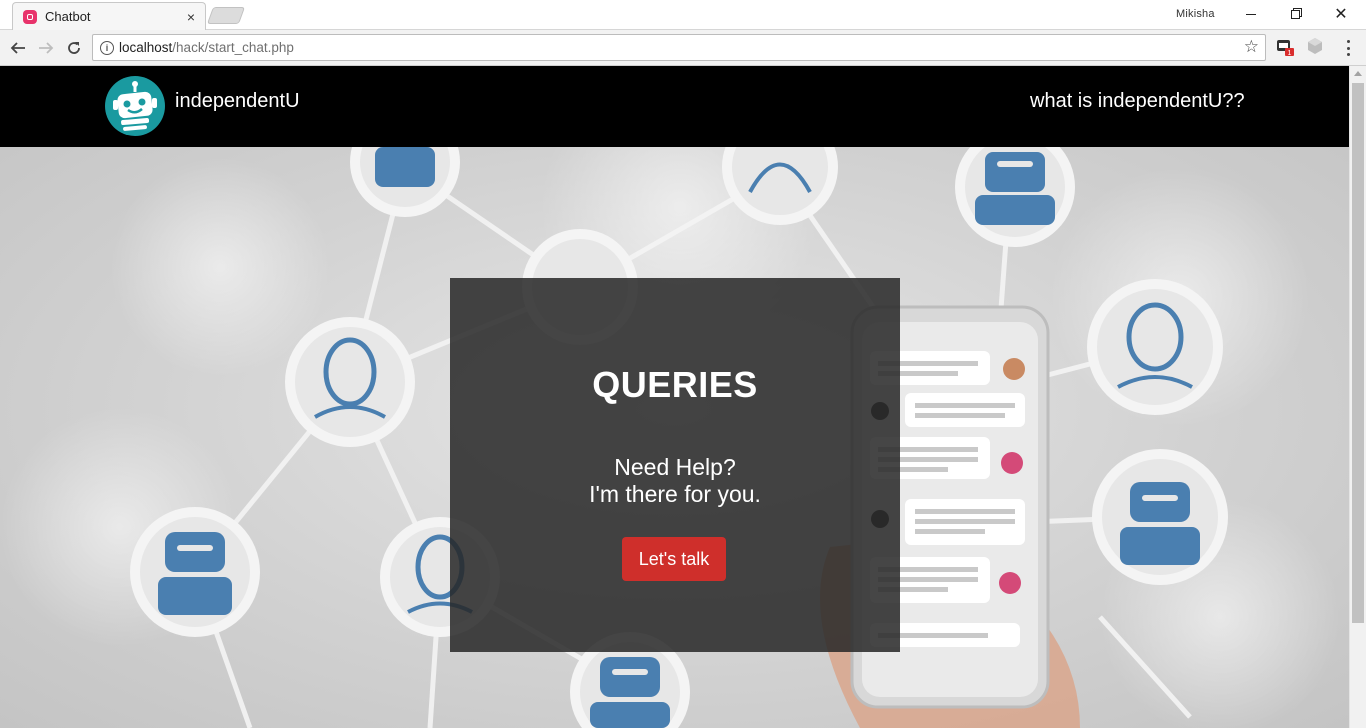 This screenshot has width=1366, height=728. Describe the element at coordinates (107, 48) in the screenshot. I see `site-info-icon: i` at that location.